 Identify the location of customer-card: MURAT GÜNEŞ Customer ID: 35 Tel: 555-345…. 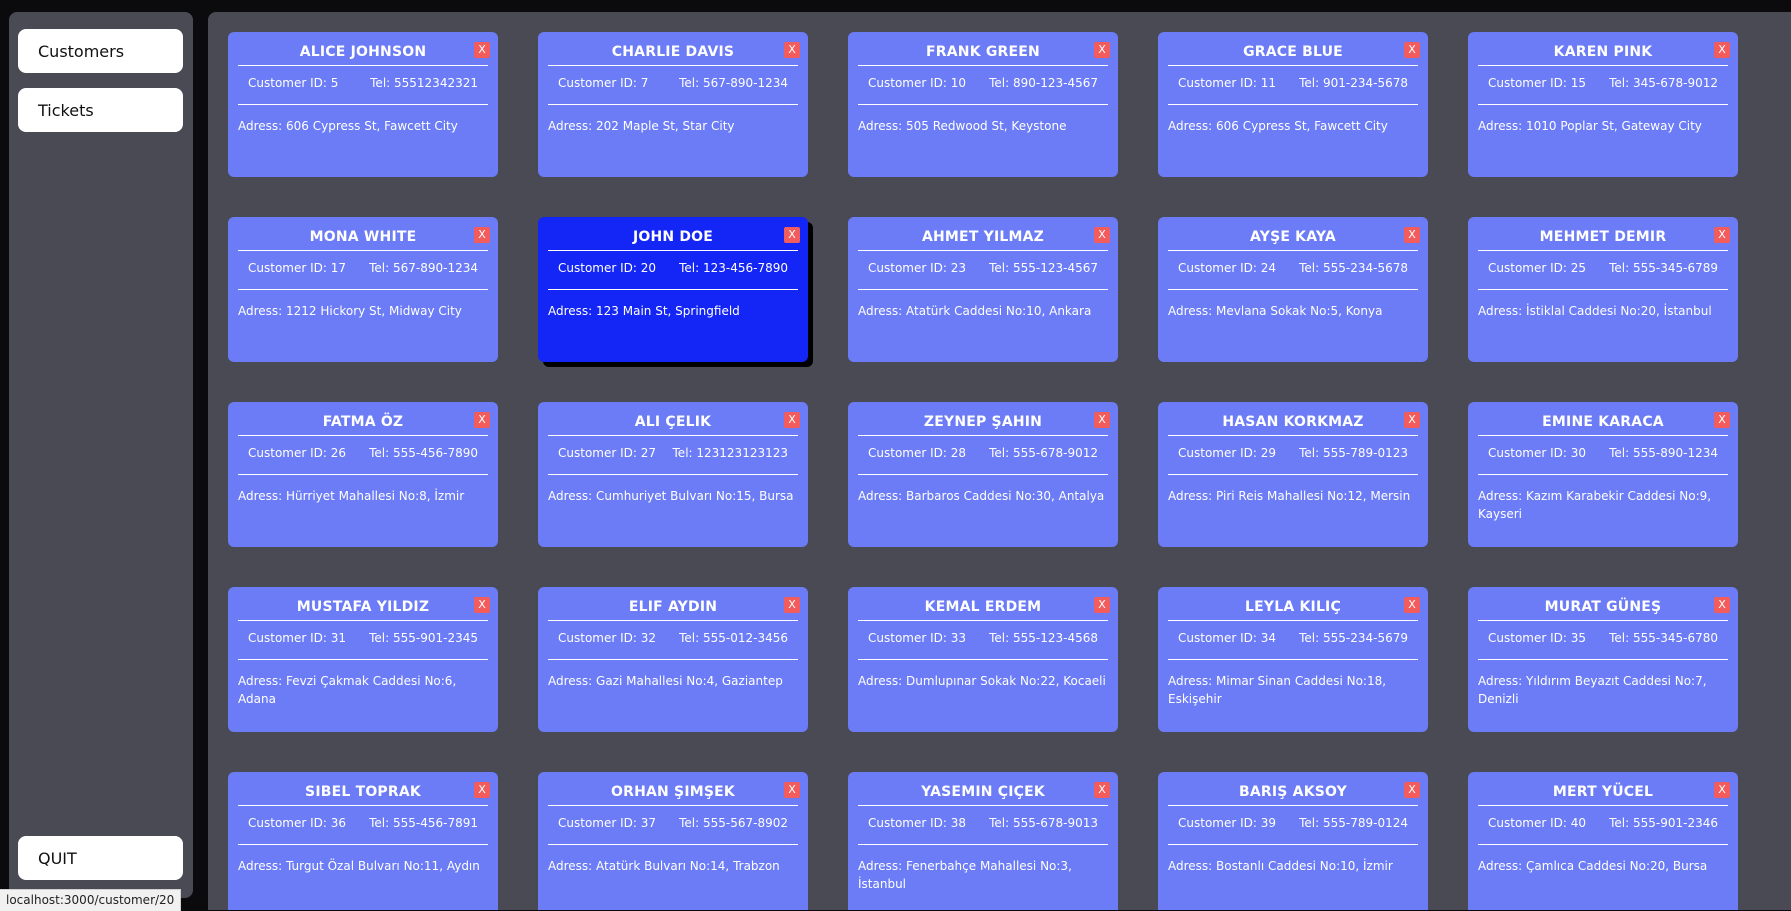
(1603, 659).